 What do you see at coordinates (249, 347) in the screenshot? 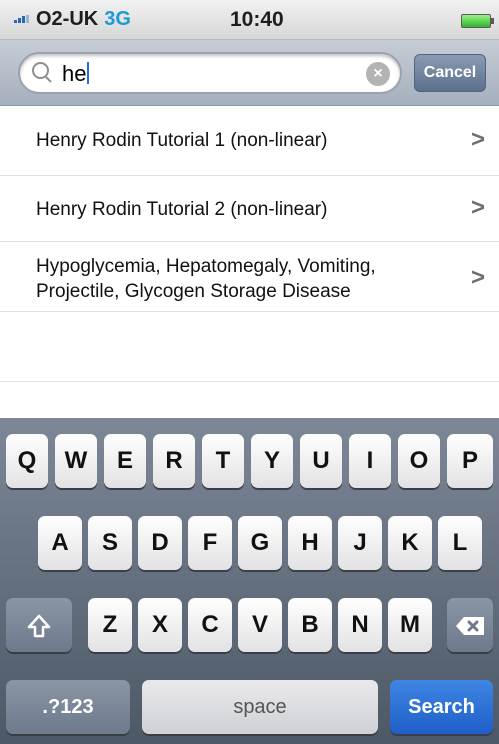
I see `empty-row` at bounding box center [249, 347].